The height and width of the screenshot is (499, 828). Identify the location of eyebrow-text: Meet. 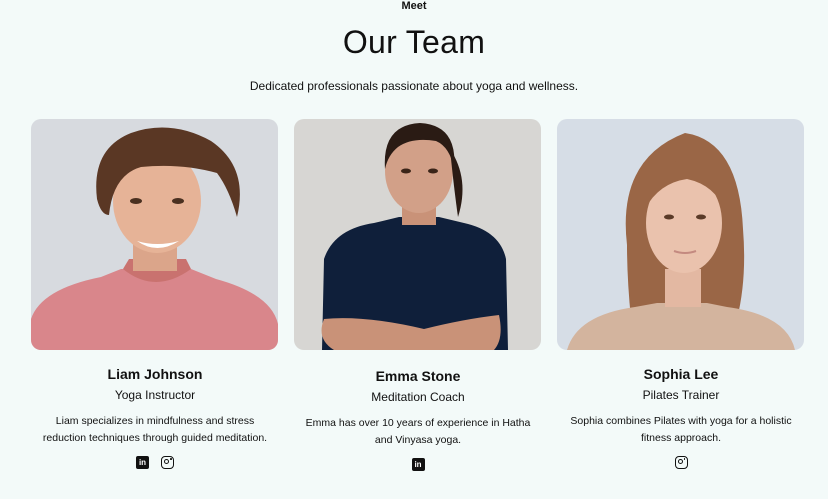
(414, 6).